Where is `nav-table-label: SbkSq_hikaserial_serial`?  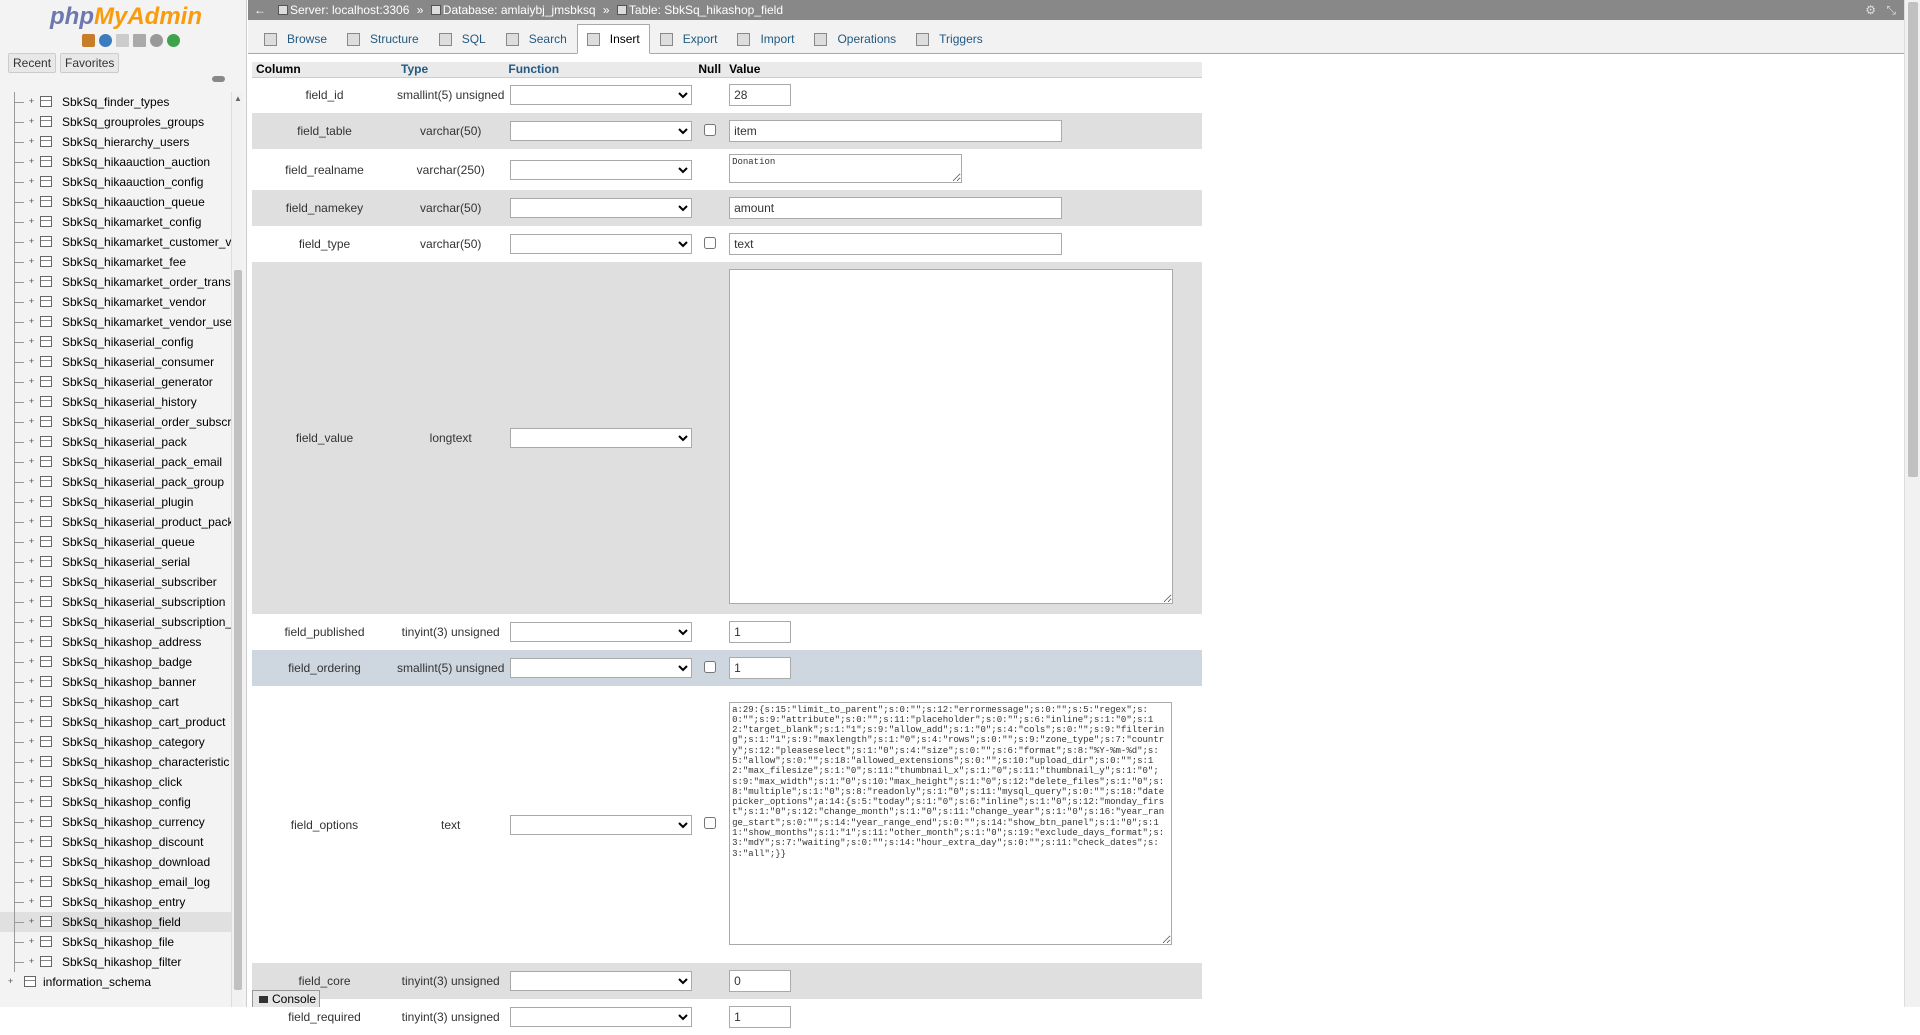 nav-table-label: SbkSq_hikaserial_serial is located at coordinates (126, 562).